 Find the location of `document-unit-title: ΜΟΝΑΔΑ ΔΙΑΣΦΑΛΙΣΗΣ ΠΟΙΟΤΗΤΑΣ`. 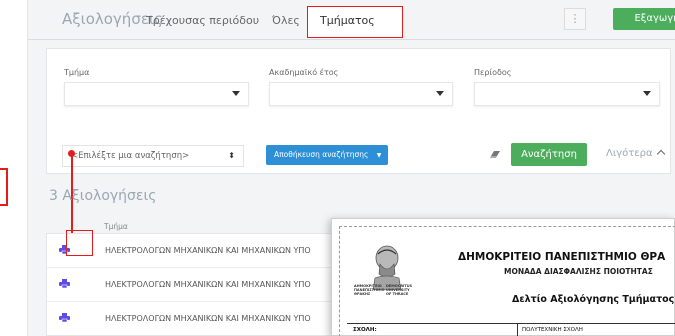

document-unit-title: ΜΟΝΑΔΑ ΔΙΑΣΦΑΛΙΣΗΣ ΠΟΙΟΤΗΤΑΣ is located at coordinates (578, 271).